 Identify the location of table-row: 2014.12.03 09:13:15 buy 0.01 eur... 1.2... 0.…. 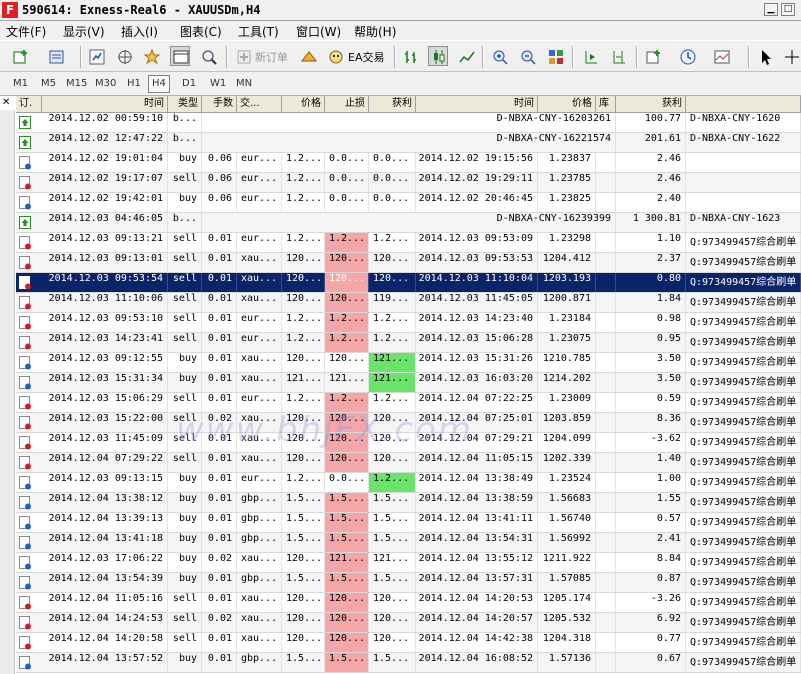
(408, 483).